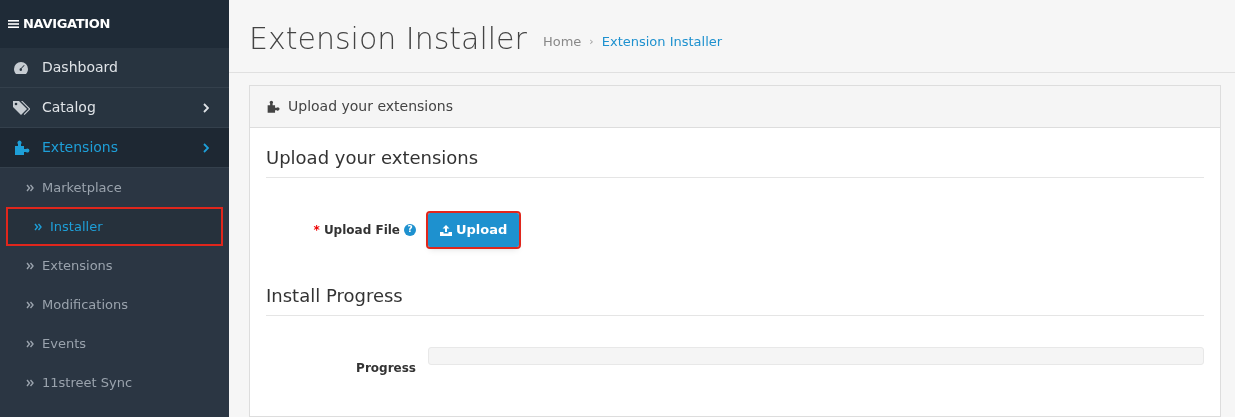 The image size is (1235, 417). I want to click on sidebar-subitem: Extensions, so click(114, 265).